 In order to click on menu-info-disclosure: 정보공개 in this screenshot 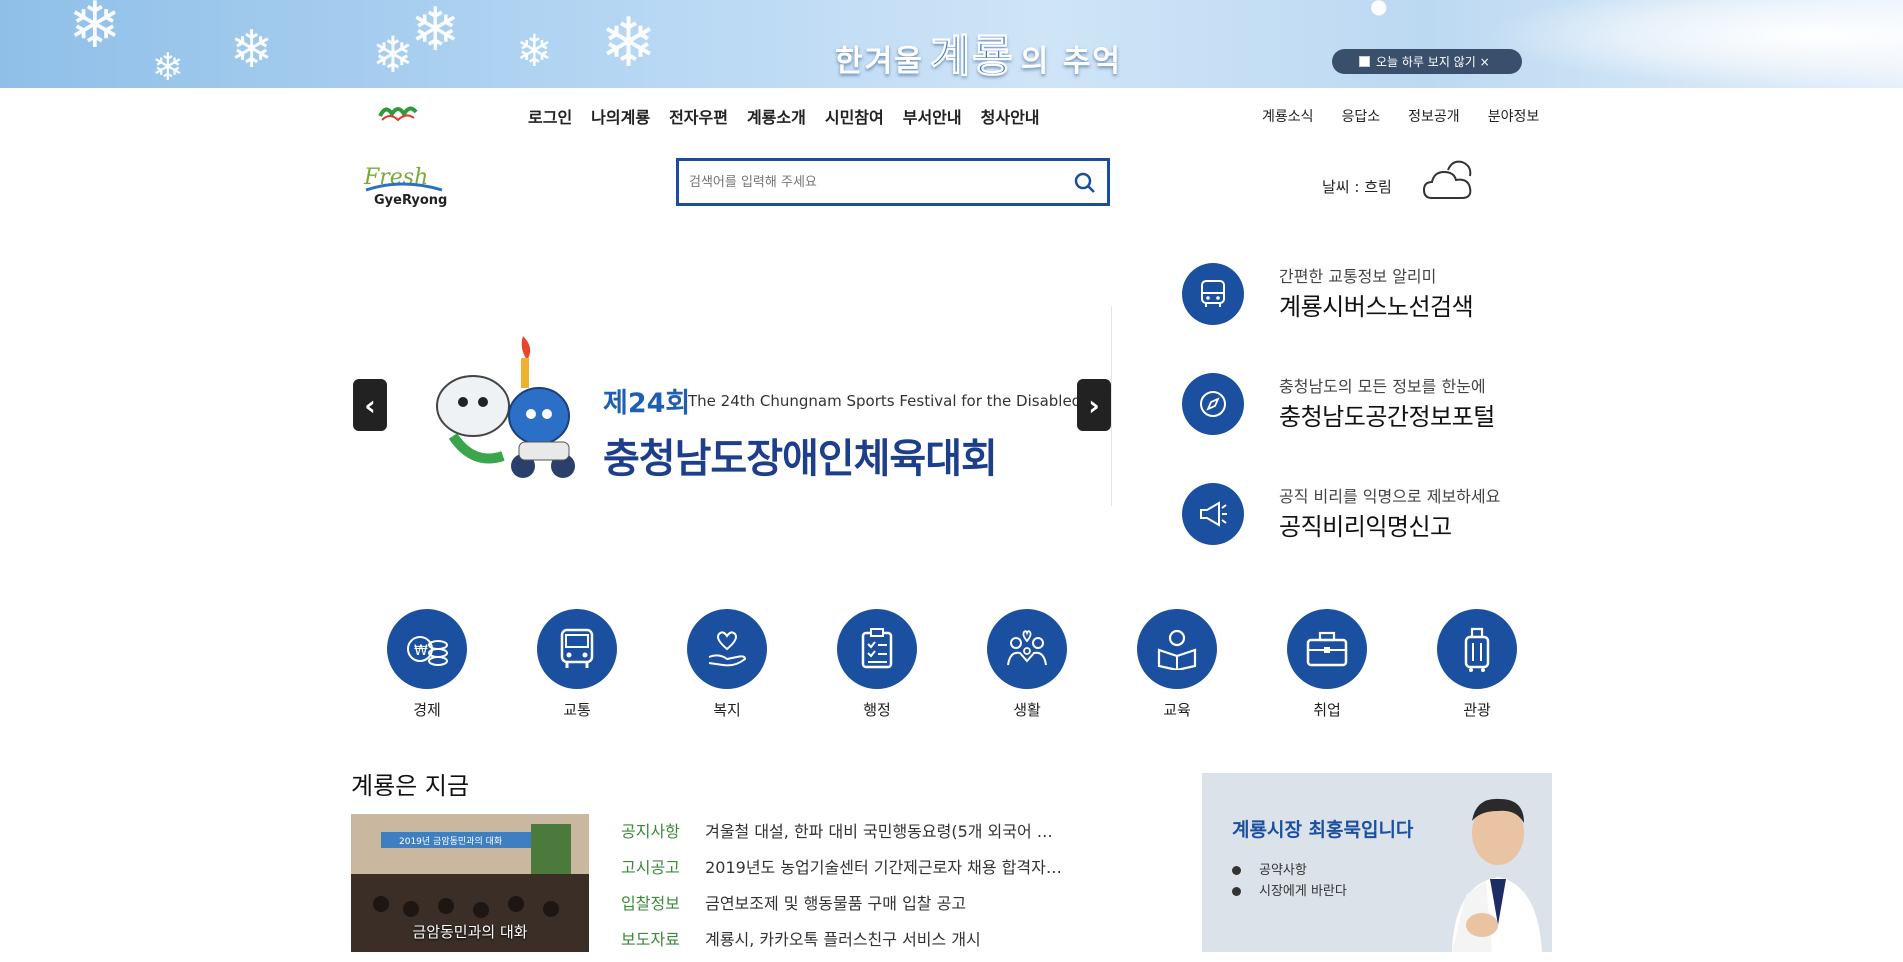, I will do `click(1434, 116)`.